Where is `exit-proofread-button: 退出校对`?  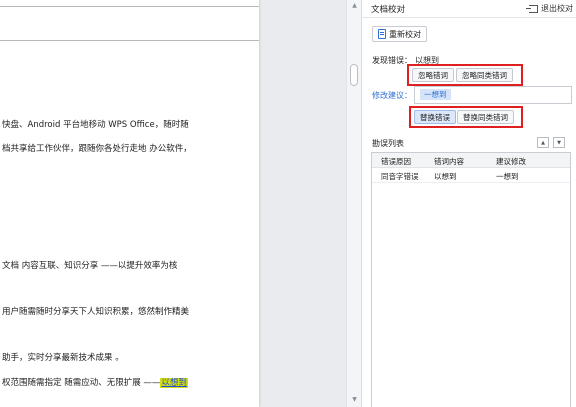 exit-proofread-button: 退出校对 is located at coordinates (549, 8).